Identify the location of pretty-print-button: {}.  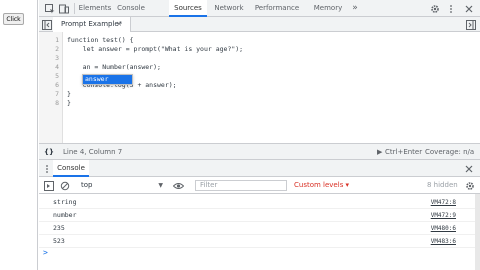
(49, 152).